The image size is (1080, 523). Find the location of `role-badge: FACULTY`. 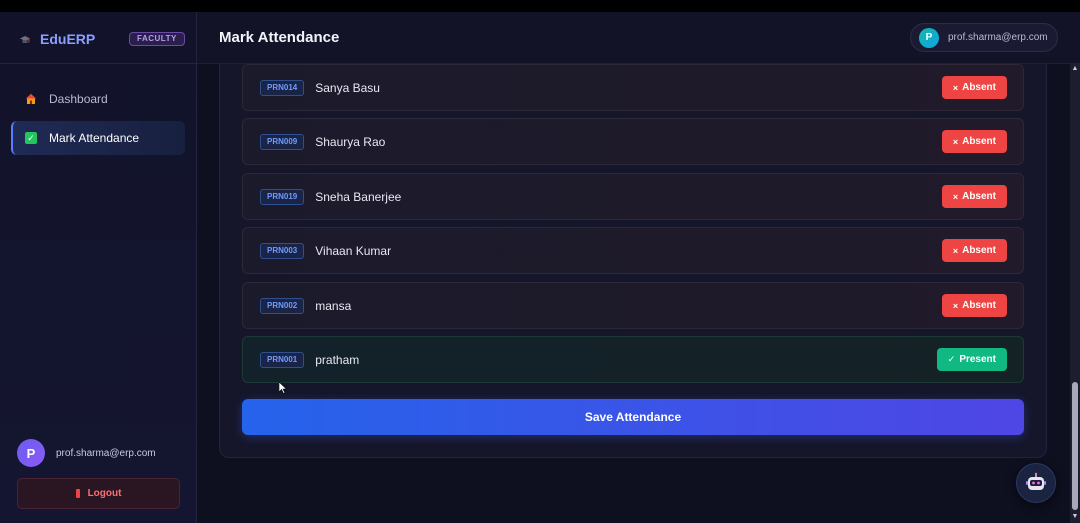

role-badge: FACULTY is located at coordinates (157, 39).